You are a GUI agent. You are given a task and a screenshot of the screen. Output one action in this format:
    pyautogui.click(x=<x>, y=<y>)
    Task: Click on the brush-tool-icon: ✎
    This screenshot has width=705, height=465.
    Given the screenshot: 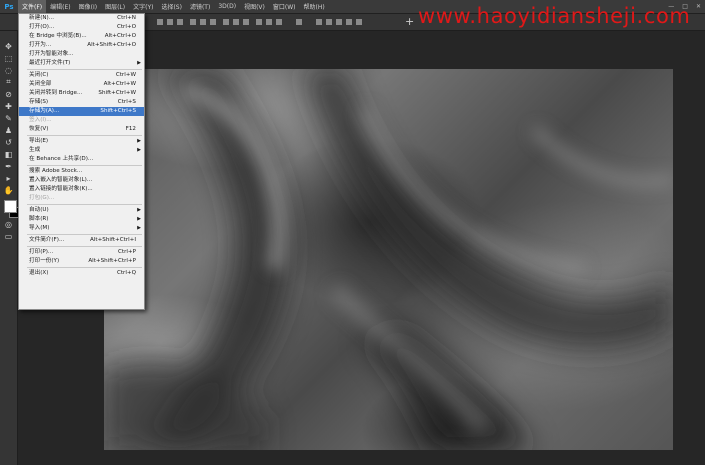 What is the action you would take?
    pyautogui.click(x=8, y=118)
    